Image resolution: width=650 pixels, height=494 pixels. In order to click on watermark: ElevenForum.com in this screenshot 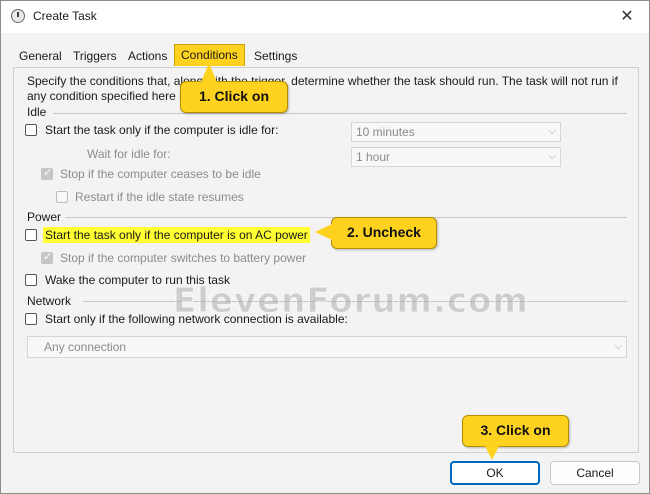, I will do `click(351, 301)`.